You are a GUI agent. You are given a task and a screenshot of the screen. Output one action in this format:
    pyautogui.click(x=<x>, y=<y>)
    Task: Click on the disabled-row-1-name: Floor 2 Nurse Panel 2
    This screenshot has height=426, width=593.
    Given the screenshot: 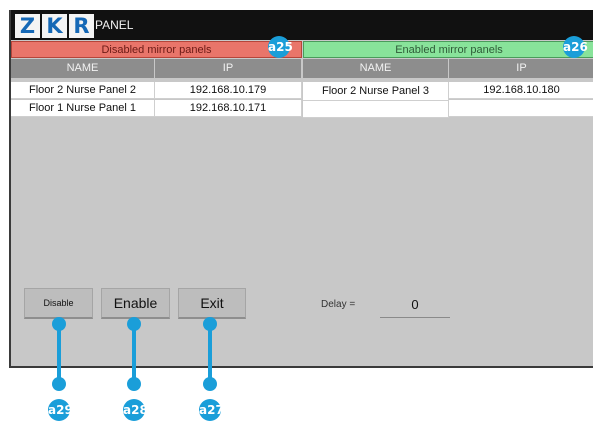 What is the action you would take?
    pyautogui.click(x=83, y=90)
    